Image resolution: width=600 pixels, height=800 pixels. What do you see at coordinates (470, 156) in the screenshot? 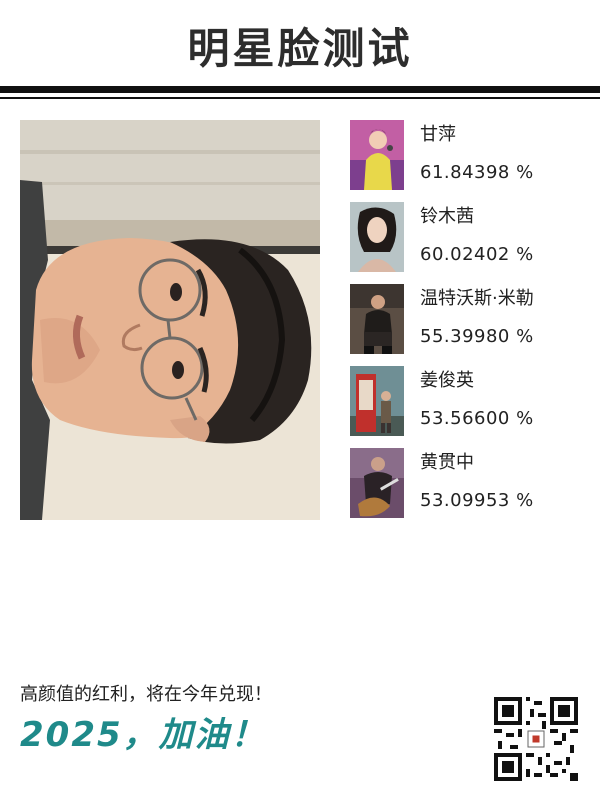
I see `list-item: 甘萍 61.84398 %` at bounding box center [470, 156].